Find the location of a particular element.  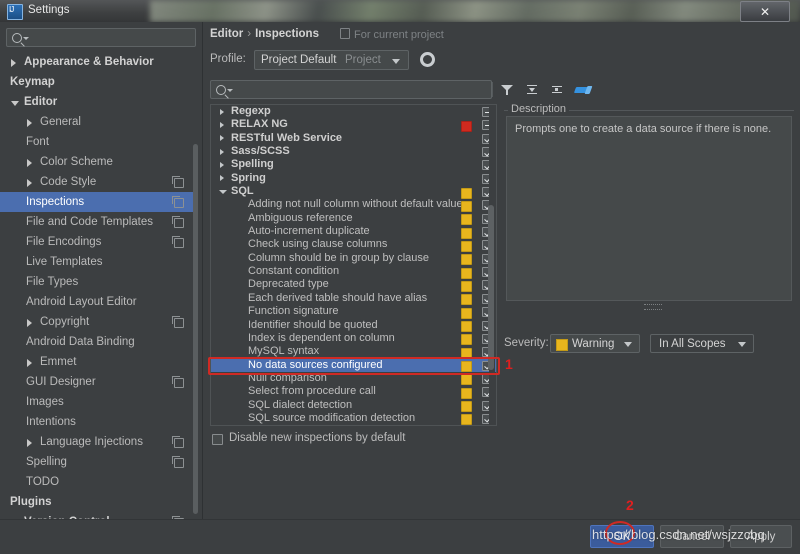

sidebar-item-images: Images is located at coordinates (98, 402).